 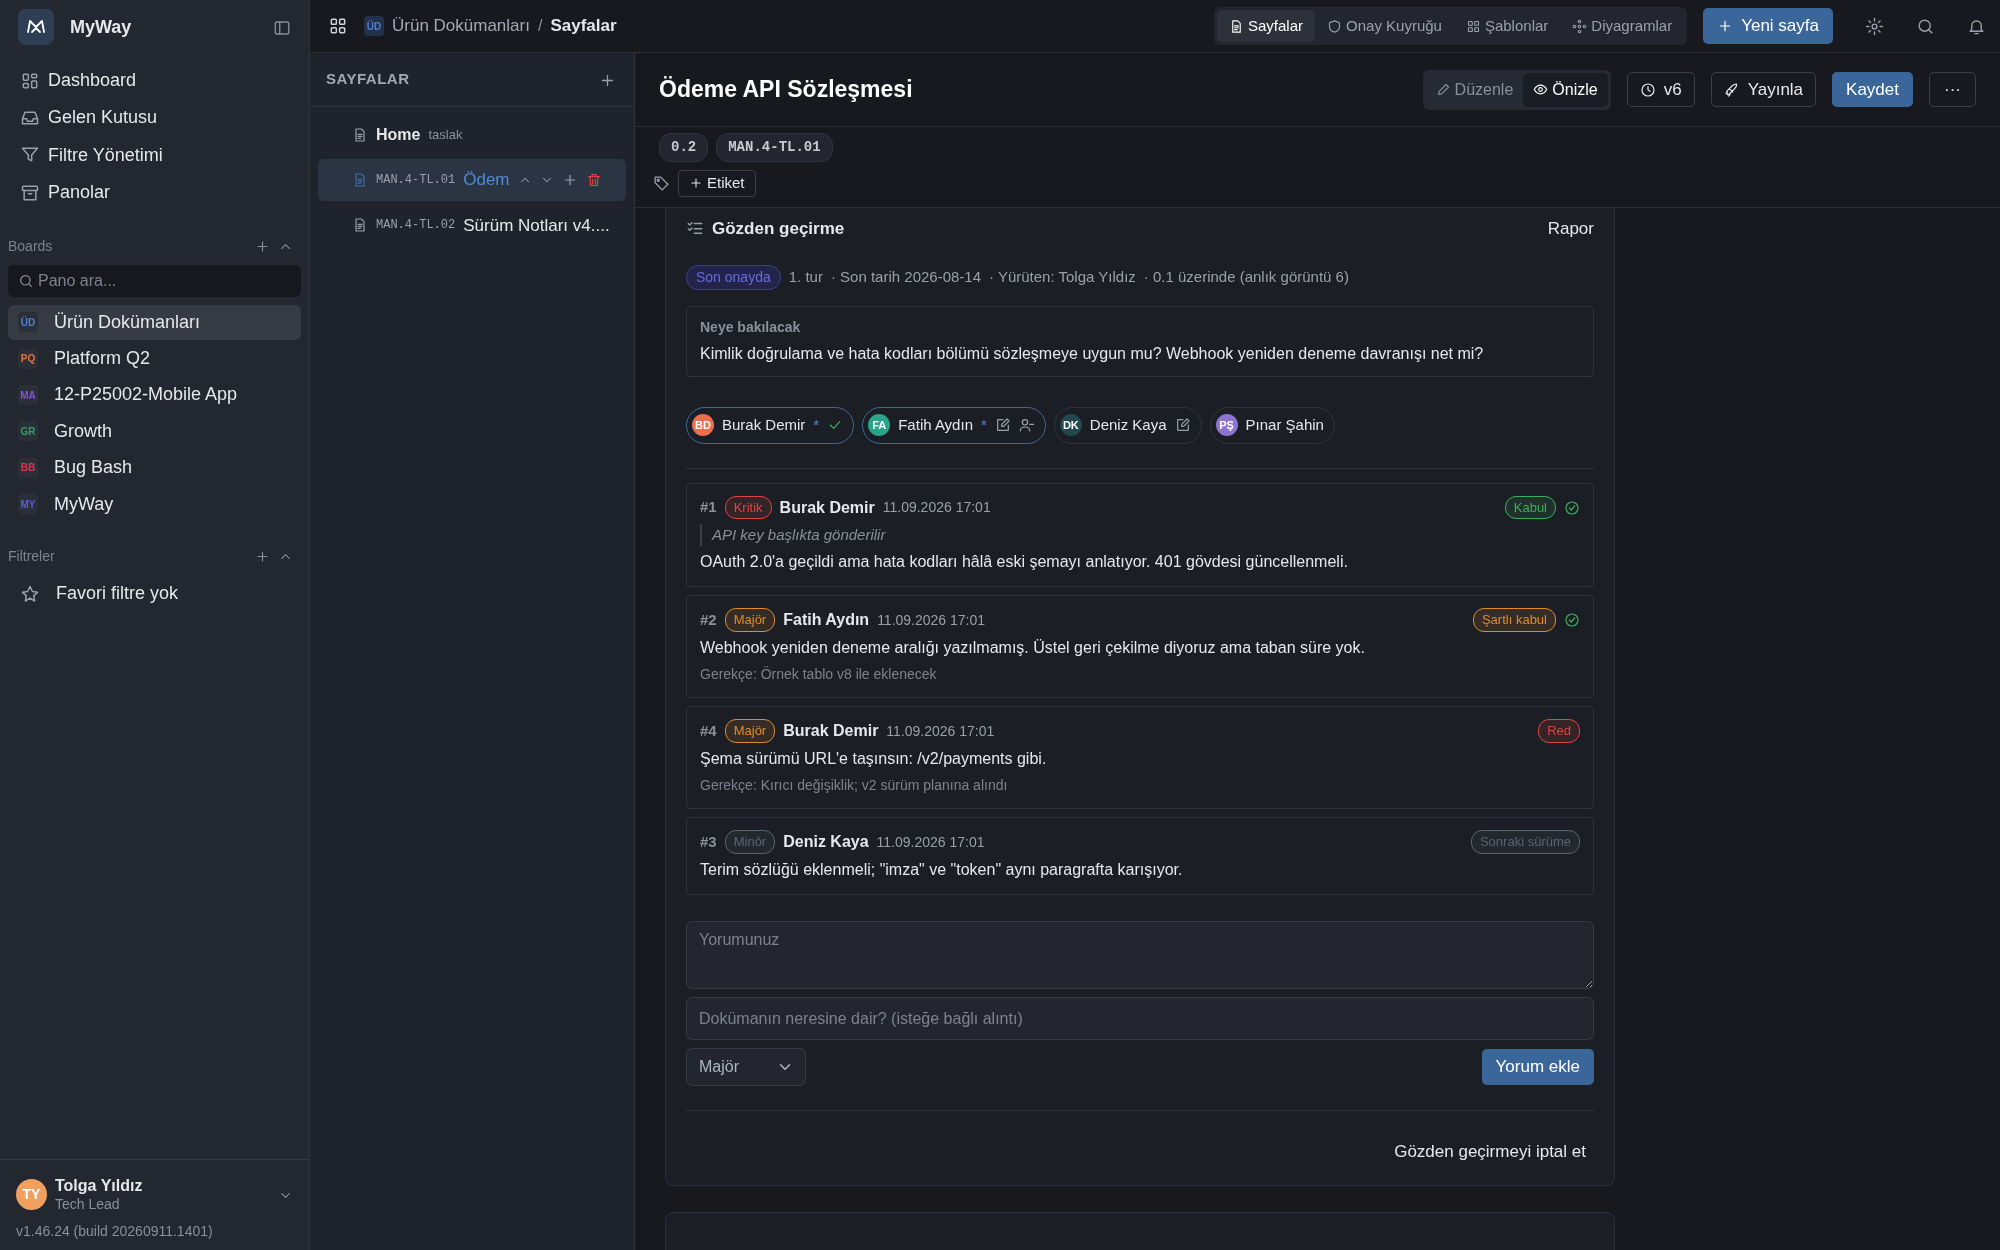 What do you see at coordinates (416, 180) in the screenshot?
I see `page-code: MAN.4-TL.01` at bounding box center [416, 180].